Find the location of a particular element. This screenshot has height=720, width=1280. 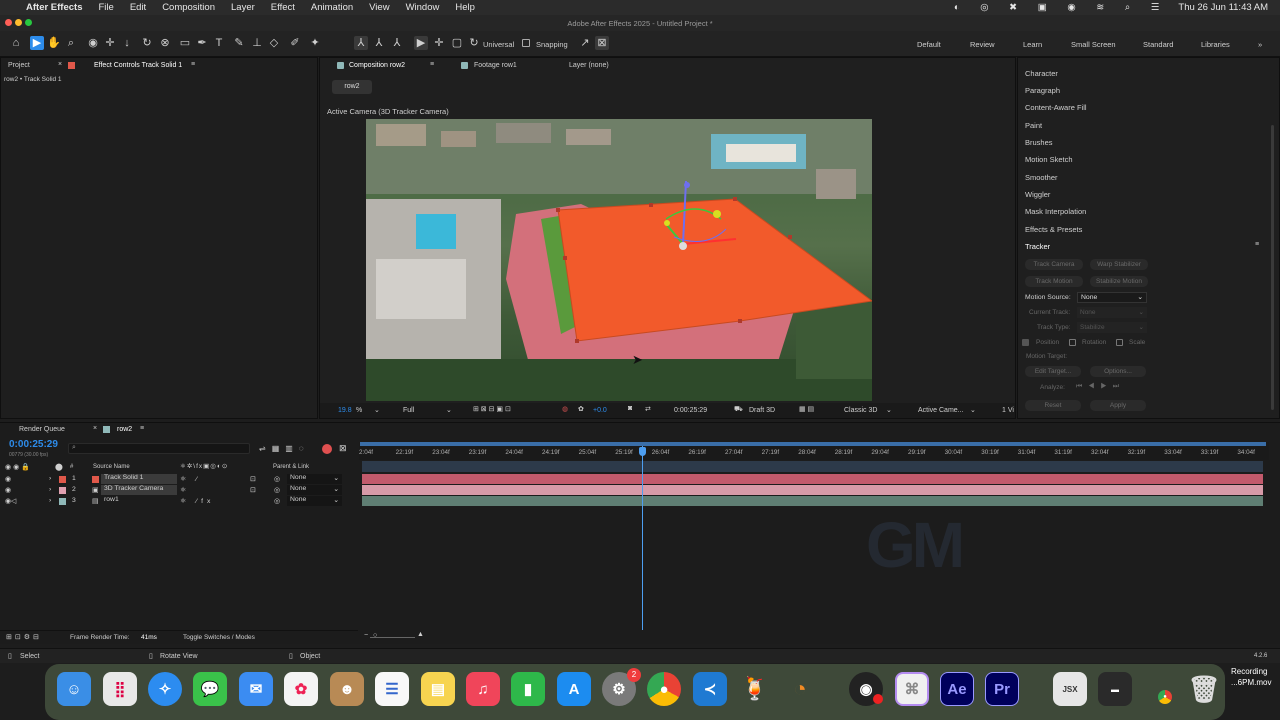

clone-stamp-icon: ⊥ is located at coordinates (257, 43).